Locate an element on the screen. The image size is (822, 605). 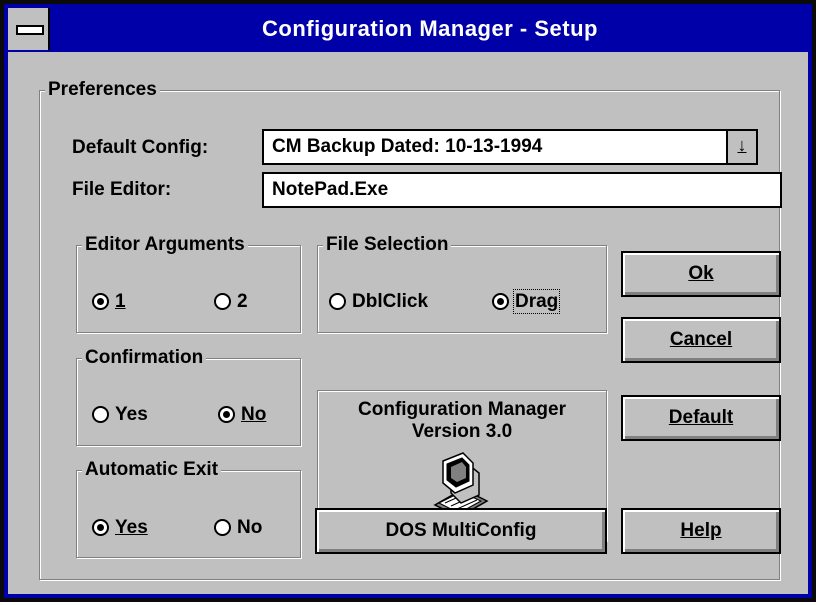
system-menu-icon is located at coordinates (30, 30).